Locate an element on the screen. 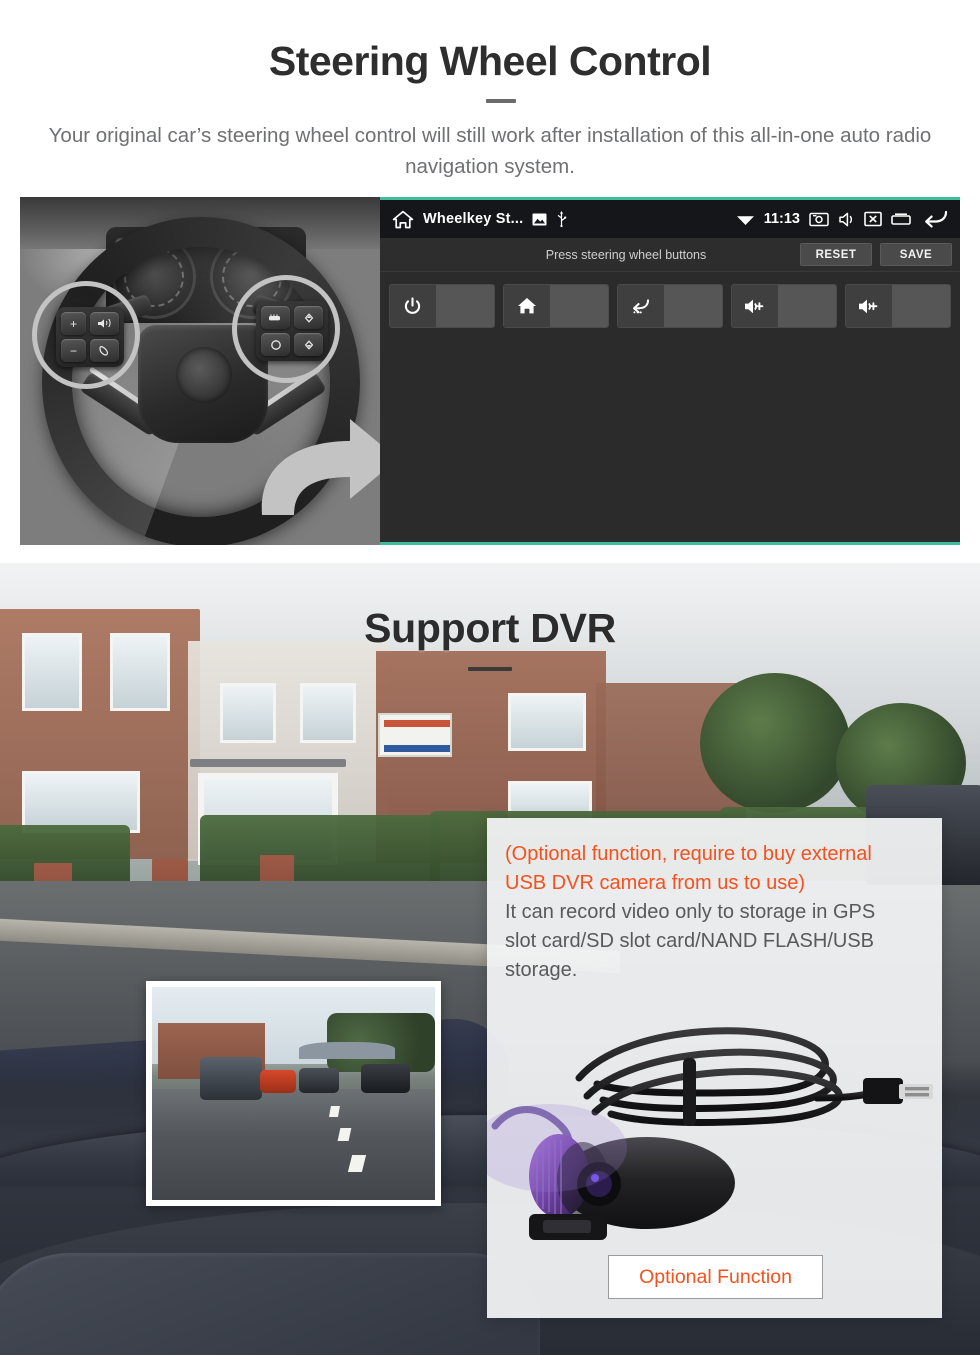 This screenshot has width=980, height=1355. save-button: SAVE is located at coordinates (916, 254).